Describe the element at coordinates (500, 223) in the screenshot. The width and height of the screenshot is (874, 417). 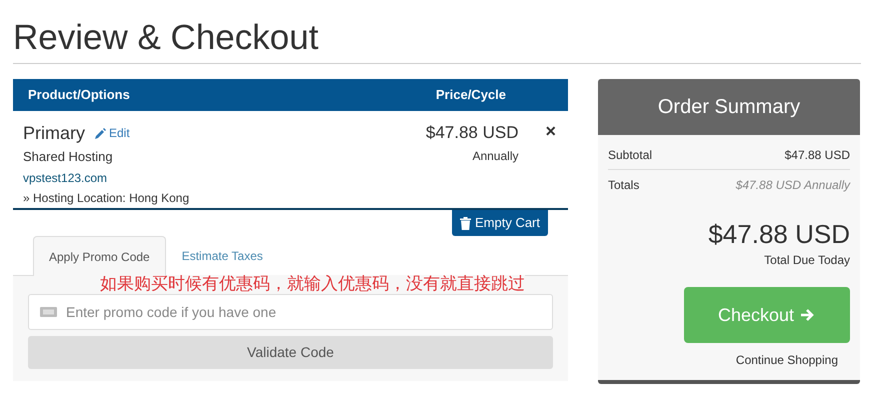
I see `empty-cart-button: Empty Cart` at that location.